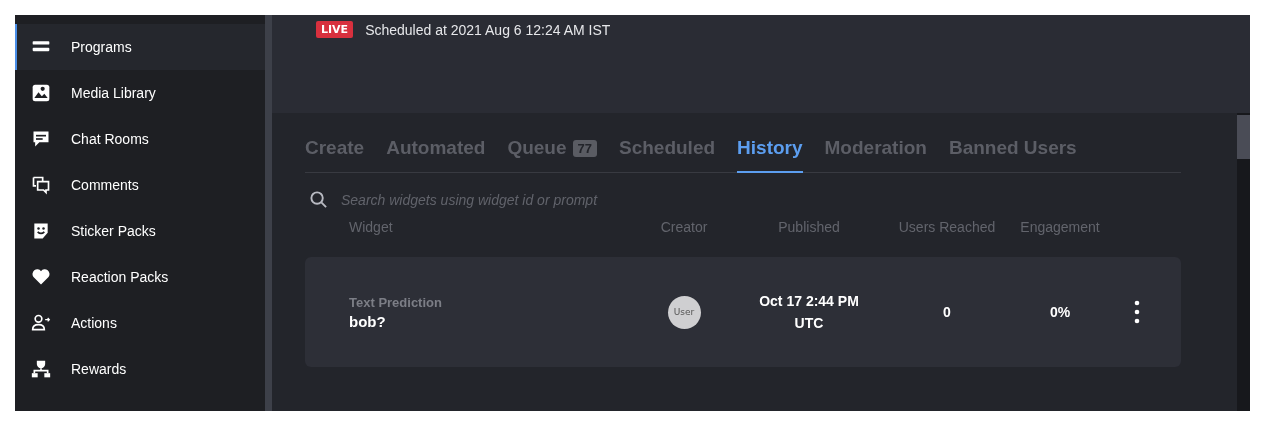 The width and height of the screenshot is (1280, 433). What do you see at coordinates (947, 312) in the screenshot?
I see `users-reached-value: 0` at bounding box center [947, 312].